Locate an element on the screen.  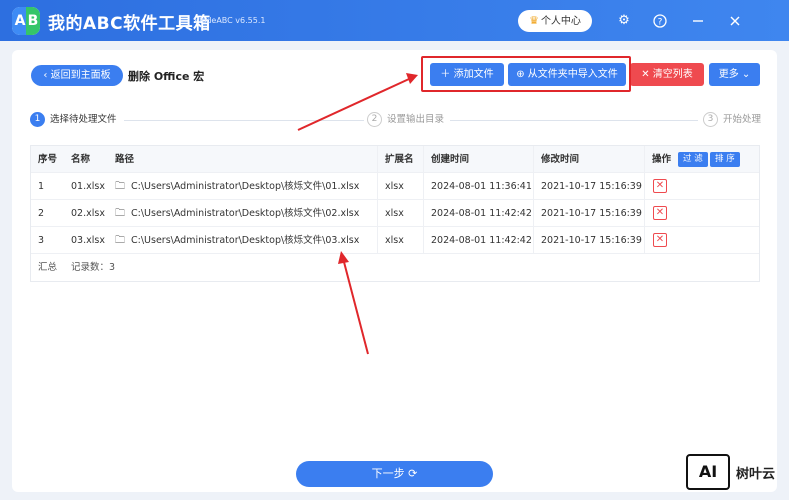
header-mtime: 修改时间 is located at coordinates (560, 159).